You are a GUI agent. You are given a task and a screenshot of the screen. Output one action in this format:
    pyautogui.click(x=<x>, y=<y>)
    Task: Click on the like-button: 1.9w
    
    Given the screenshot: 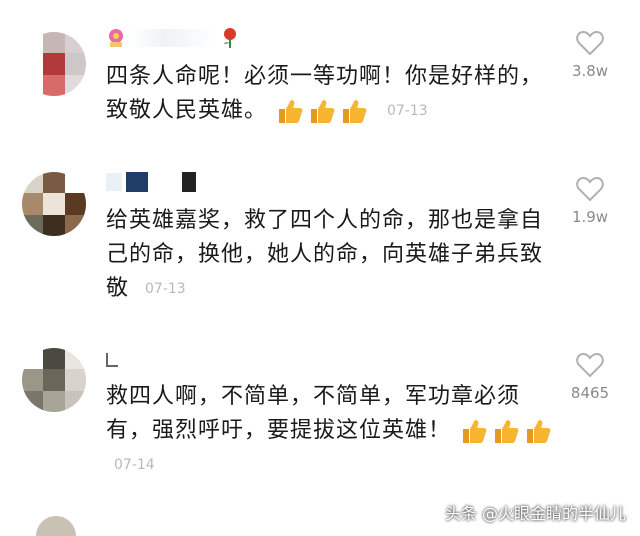 What is the action you would take?
    pyautogui.click(x=590, y=201)
    